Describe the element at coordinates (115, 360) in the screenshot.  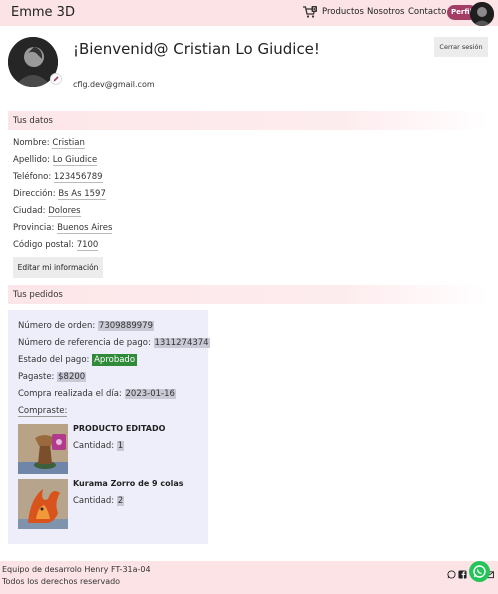
I see `status-badge: Aprobado` at that location.